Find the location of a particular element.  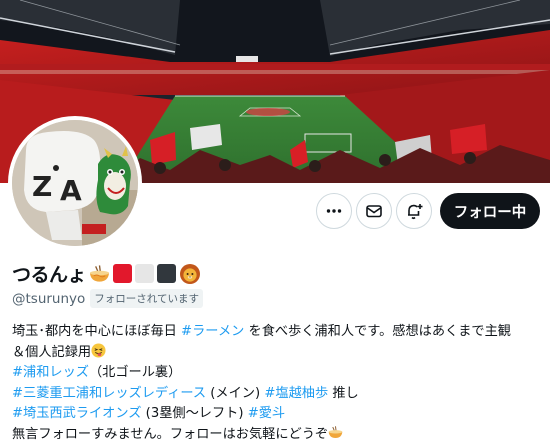

avatar-image: Z A is located at coordinates (75, 183).